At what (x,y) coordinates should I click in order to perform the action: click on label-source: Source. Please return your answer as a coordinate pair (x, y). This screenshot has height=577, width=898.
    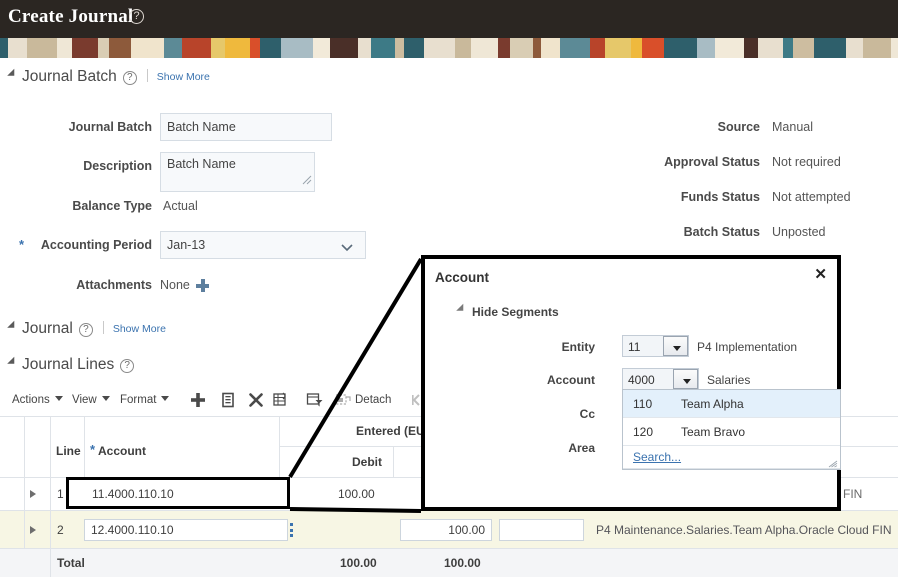
    Looking at the image, I should click on (738, 127).